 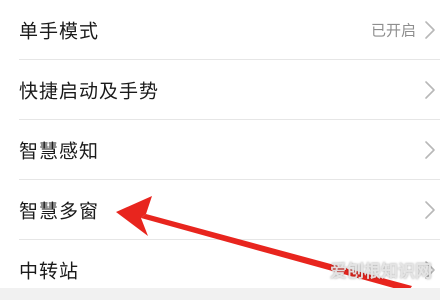 I want to click on settings-item-label: 中转站, so click(x=49, y=271).